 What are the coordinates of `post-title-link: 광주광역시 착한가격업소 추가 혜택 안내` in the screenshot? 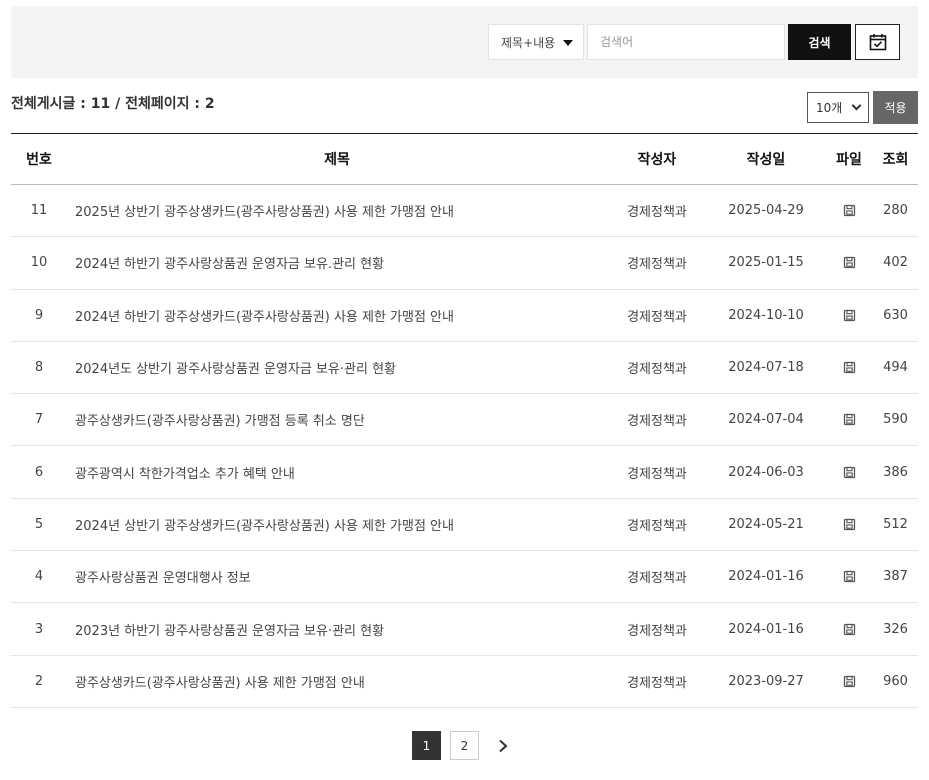 It's located at (337, 472).